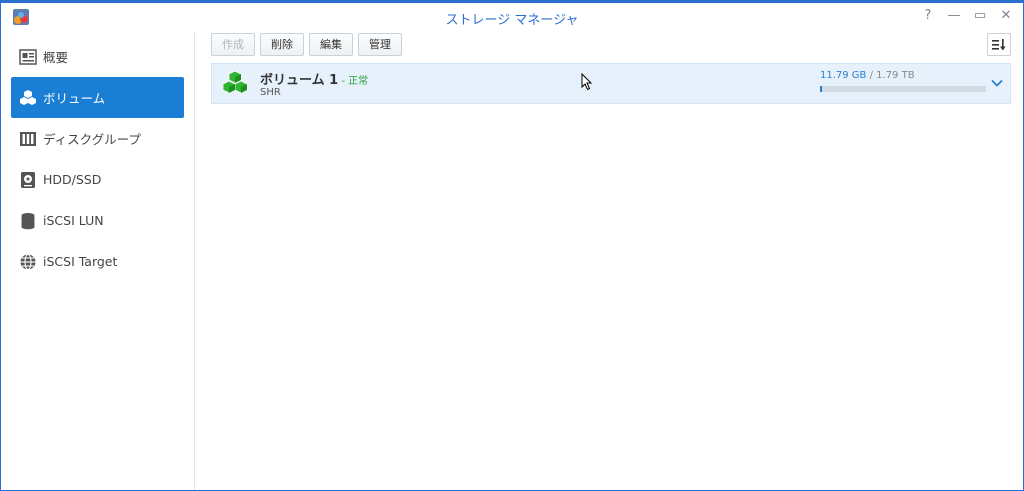 The image size is (1024, 491). I want to click on volume-name: ボリューム 1 - 正常, so click(314, 78).